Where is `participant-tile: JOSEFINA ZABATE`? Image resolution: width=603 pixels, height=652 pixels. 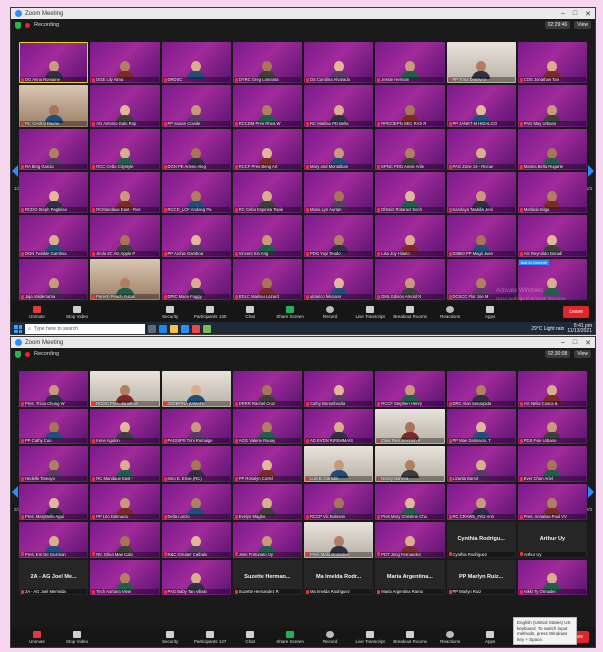
participant-tile: JOSEFINA ZABATE is located at coordinates (196, 389).